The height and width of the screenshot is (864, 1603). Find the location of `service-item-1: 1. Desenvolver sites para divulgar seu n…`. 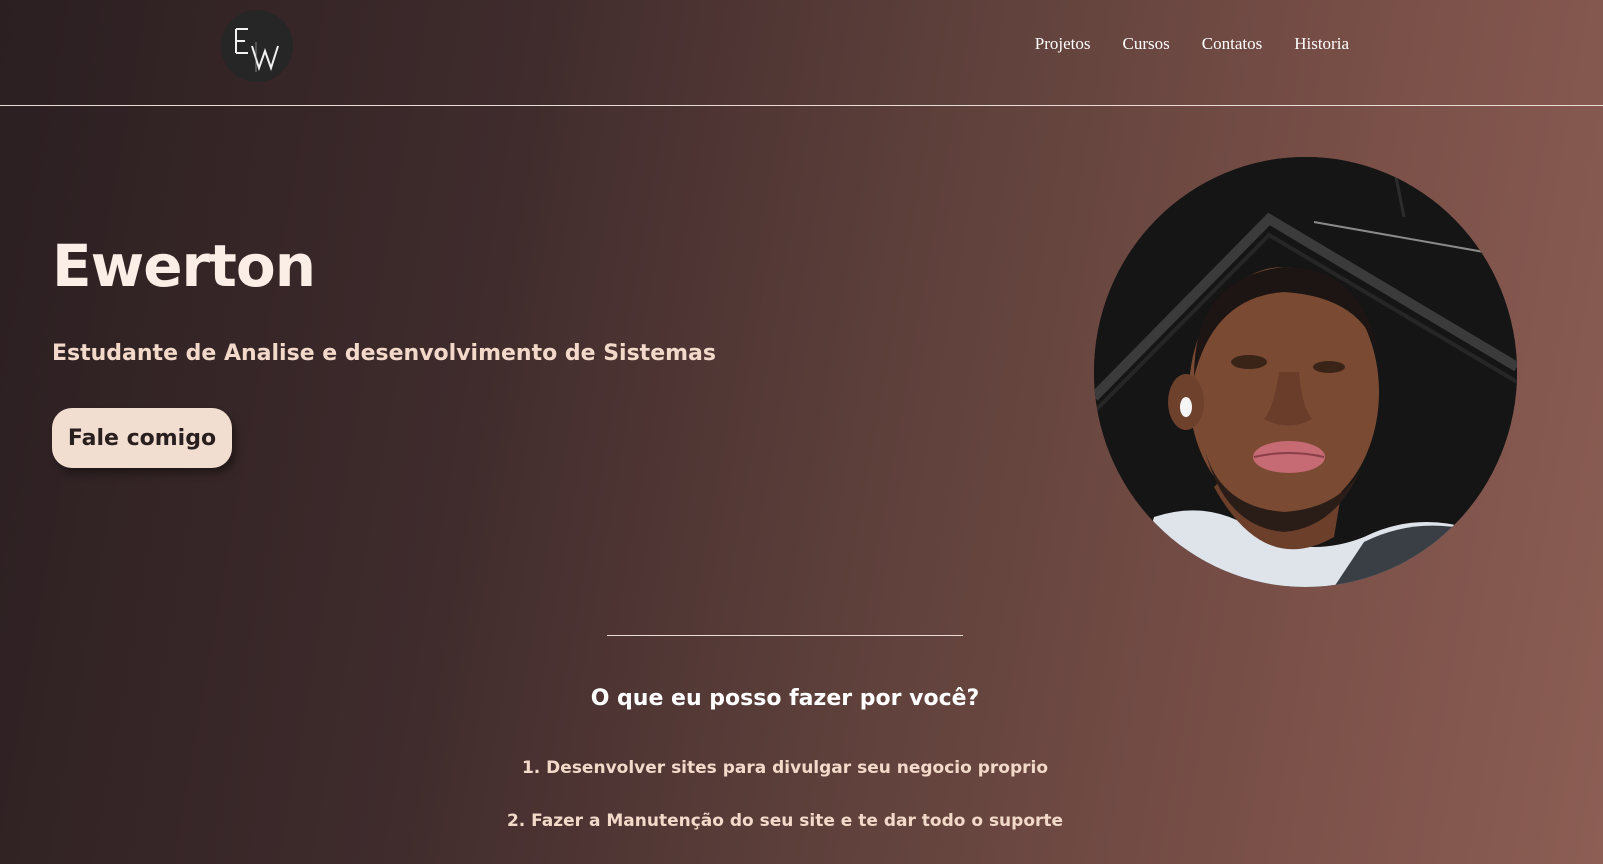

service-item-1: 1. Desenvolver sites para divulgar seu n… is located at coordinates (785, 768).